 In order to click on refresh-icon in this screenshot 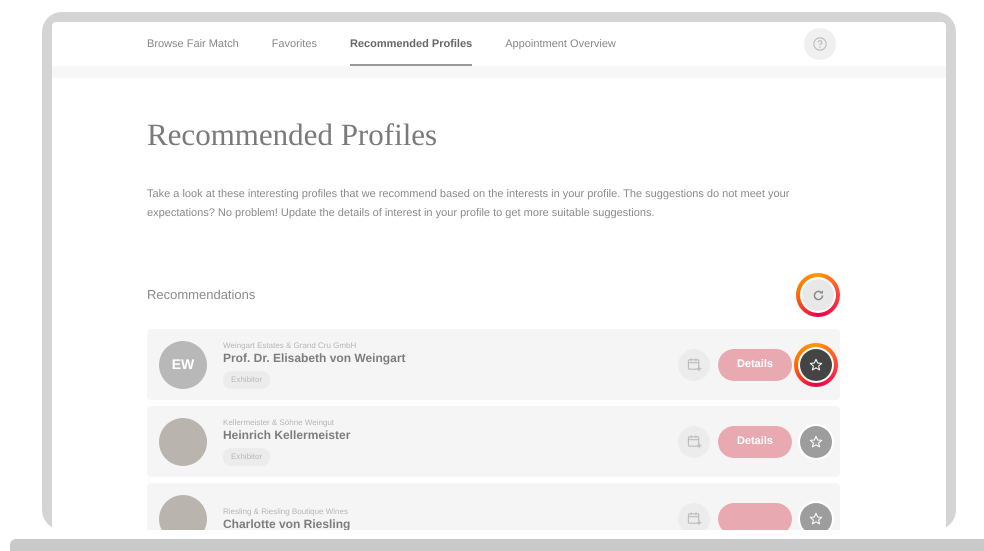, I will do `click(818, 295)`.